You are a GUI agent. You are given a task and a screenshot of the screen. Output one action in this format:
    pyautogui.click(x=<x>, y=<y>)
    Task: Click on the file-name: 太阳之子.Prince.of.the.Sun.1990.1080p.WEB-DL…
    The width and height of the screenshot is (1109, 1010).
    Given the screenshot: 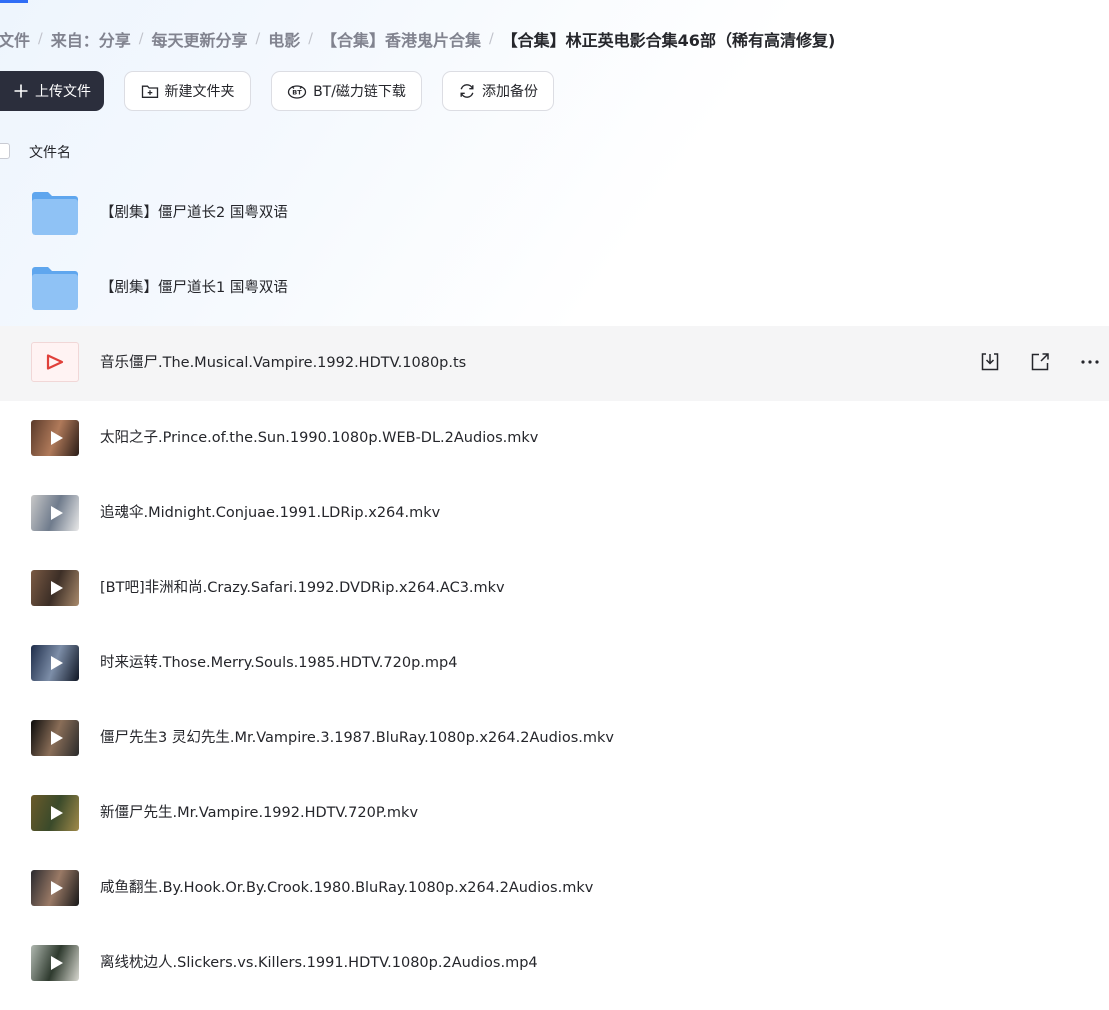 What is the action you would take?
    pyautogui.click(x=319, y=438)
    